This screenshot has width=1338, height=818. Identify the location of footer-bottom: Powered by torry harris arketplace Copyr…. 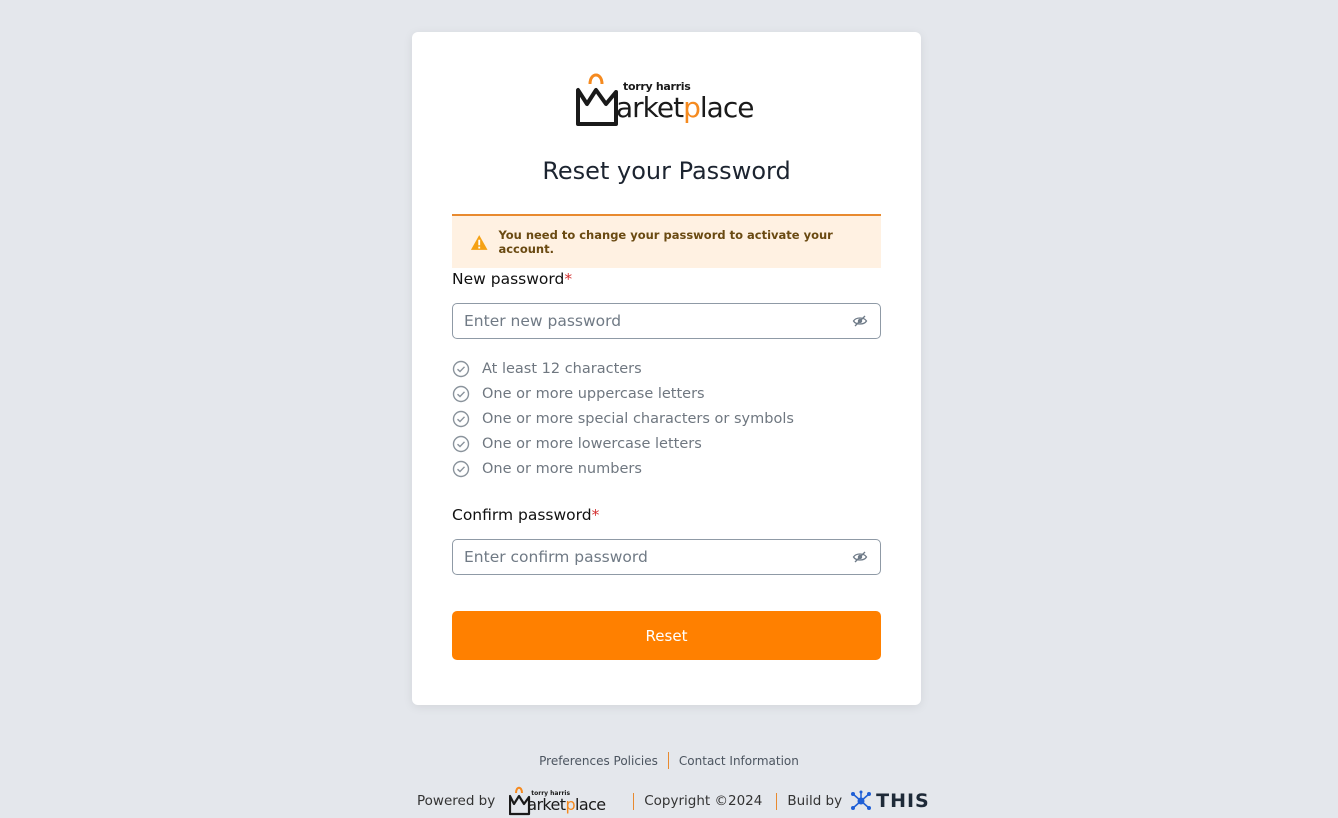
(673, 801).